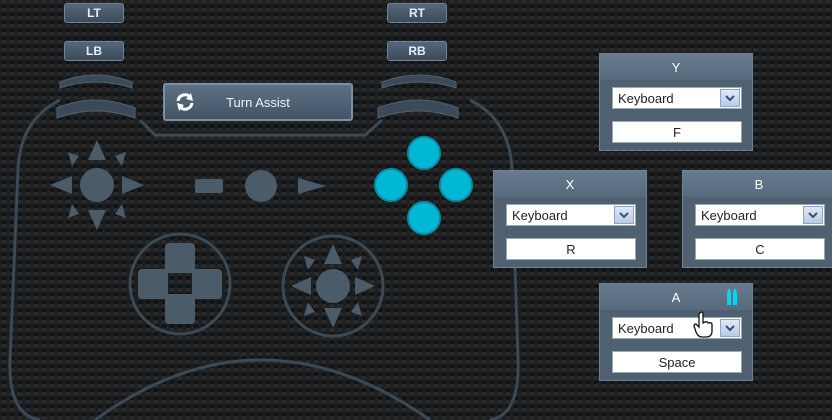 The image size is (832, 420). Describe the element at coordinates (732, 298) in the screenshot. I see `double-tap-icon` at that location.